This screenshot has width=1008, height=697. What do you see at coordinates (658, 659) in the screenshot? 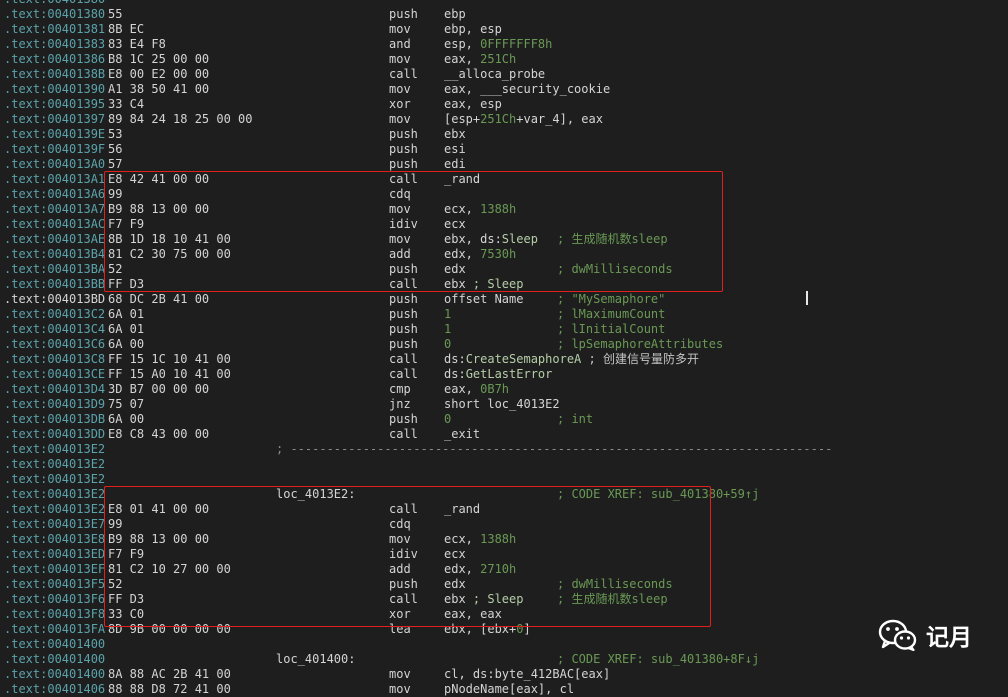
I see `line-comment: ; CODE XREF: sub_401380+8F↓j` at bounding box center [658, 659].